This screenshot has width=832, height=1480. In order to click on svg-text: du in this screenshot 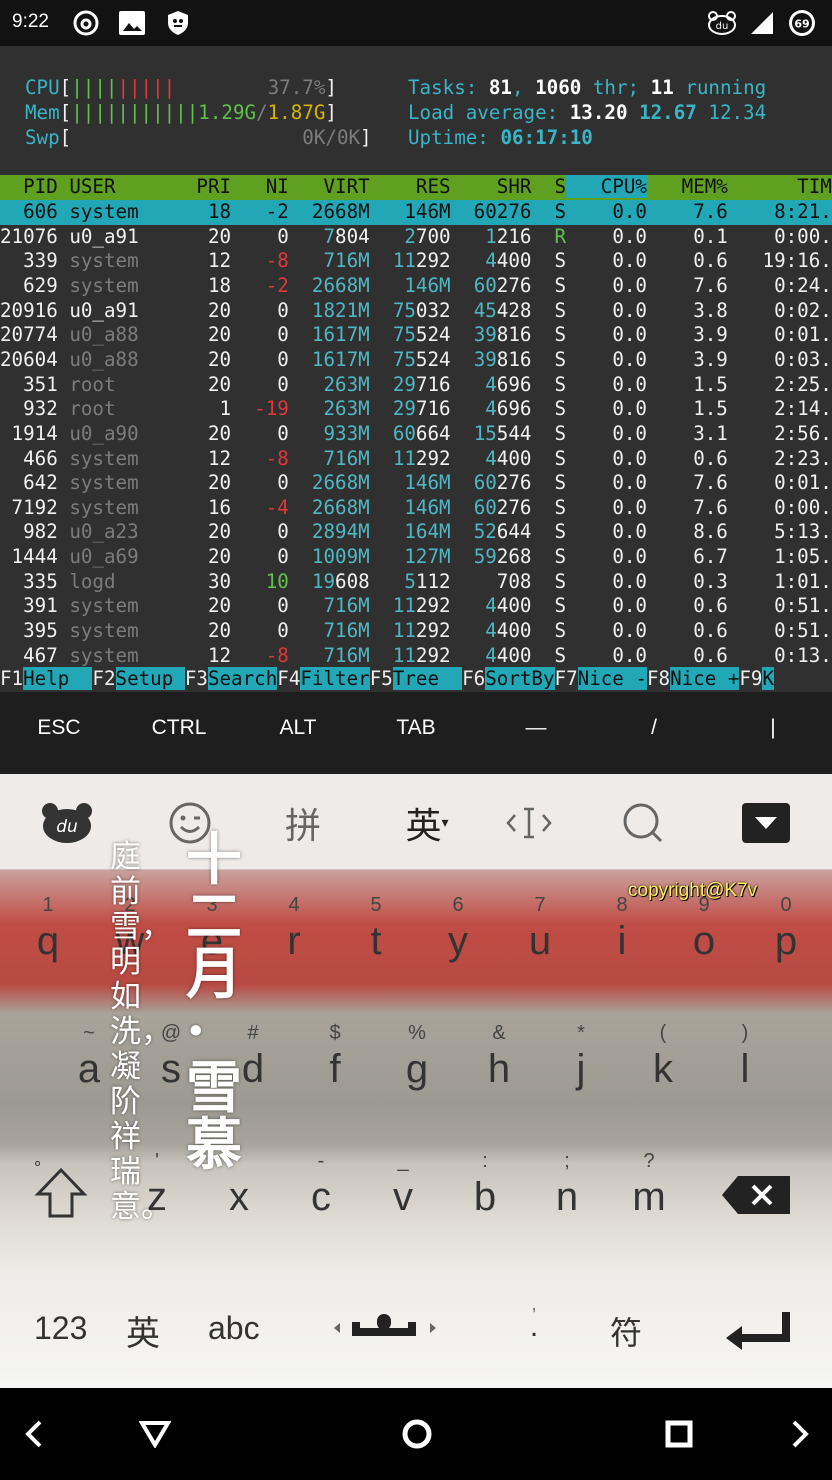, I will do `click(722, 26)`.